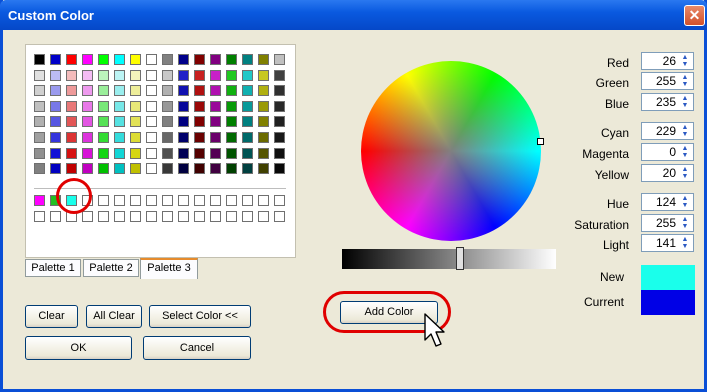  What do you see at coordinates (667, 243) in the screenshot?
I see `light-spinner: 141 ▲ ▼` at bounding box center [667, 243].